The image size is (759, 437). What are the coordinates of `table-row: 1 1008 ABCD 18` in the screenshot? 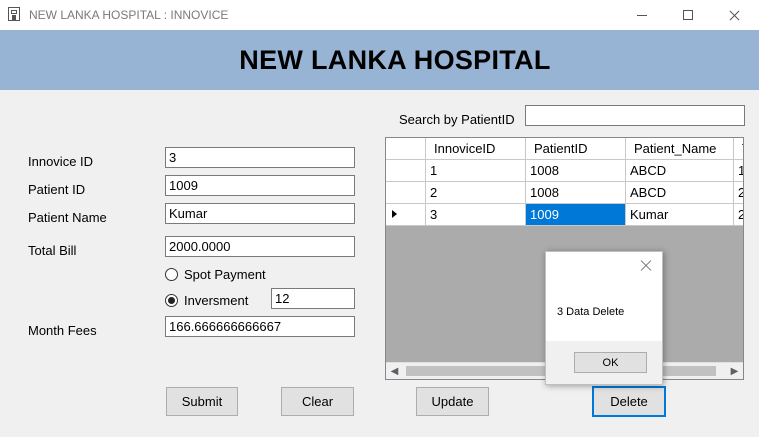 It's located at (564, 171).